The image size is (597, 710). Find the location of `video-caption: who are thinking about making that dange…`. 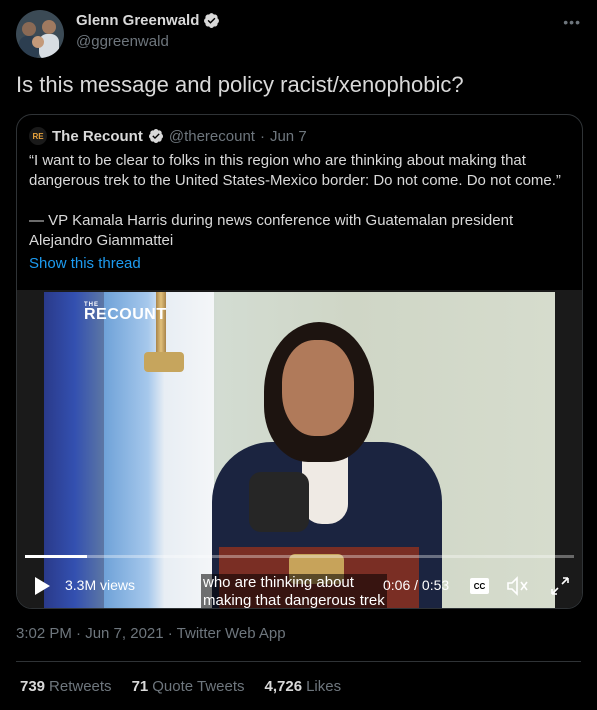

video-caption: who are thinking about making that dange… is located at coordinates (294, 591).